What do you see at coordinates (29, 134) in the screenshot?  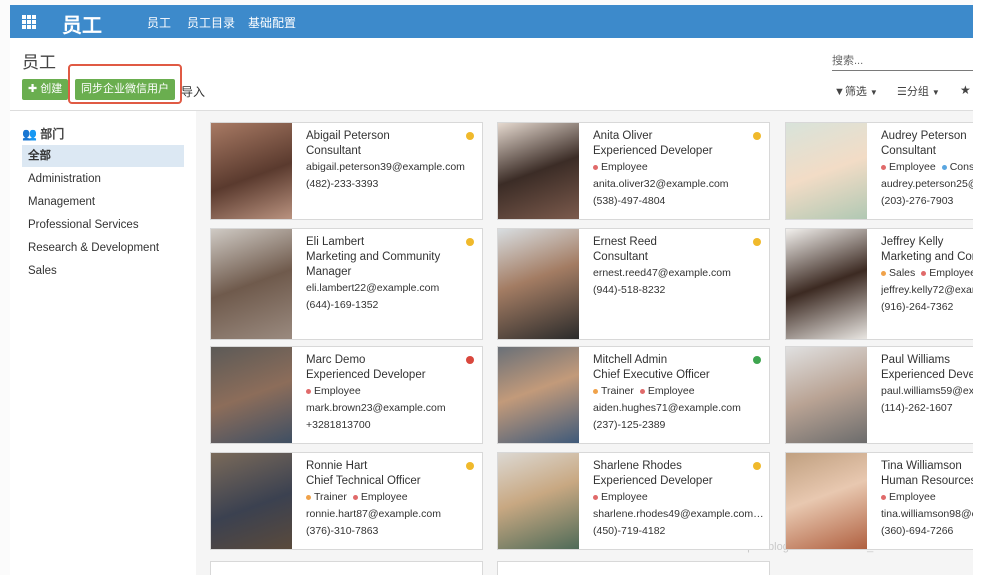 I see `users-icon: 👥` at bounding box center [29, 134].